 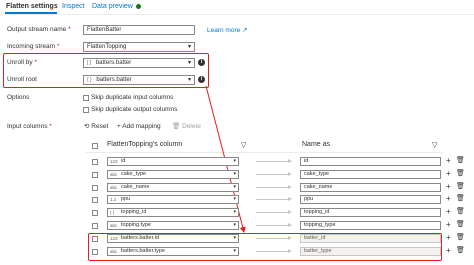 What do you see at coordinates (143, 251) in the screenshot?
I see `source-column-name: batters.batter.type` at bounding box center [143, 251].